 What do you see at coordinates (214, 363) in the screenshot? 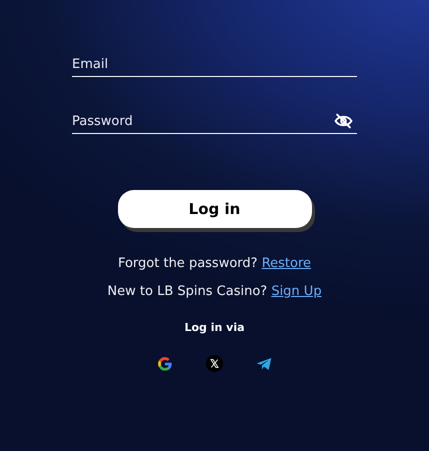
I see `x-logo-icon` at bounding box center [214, 363].